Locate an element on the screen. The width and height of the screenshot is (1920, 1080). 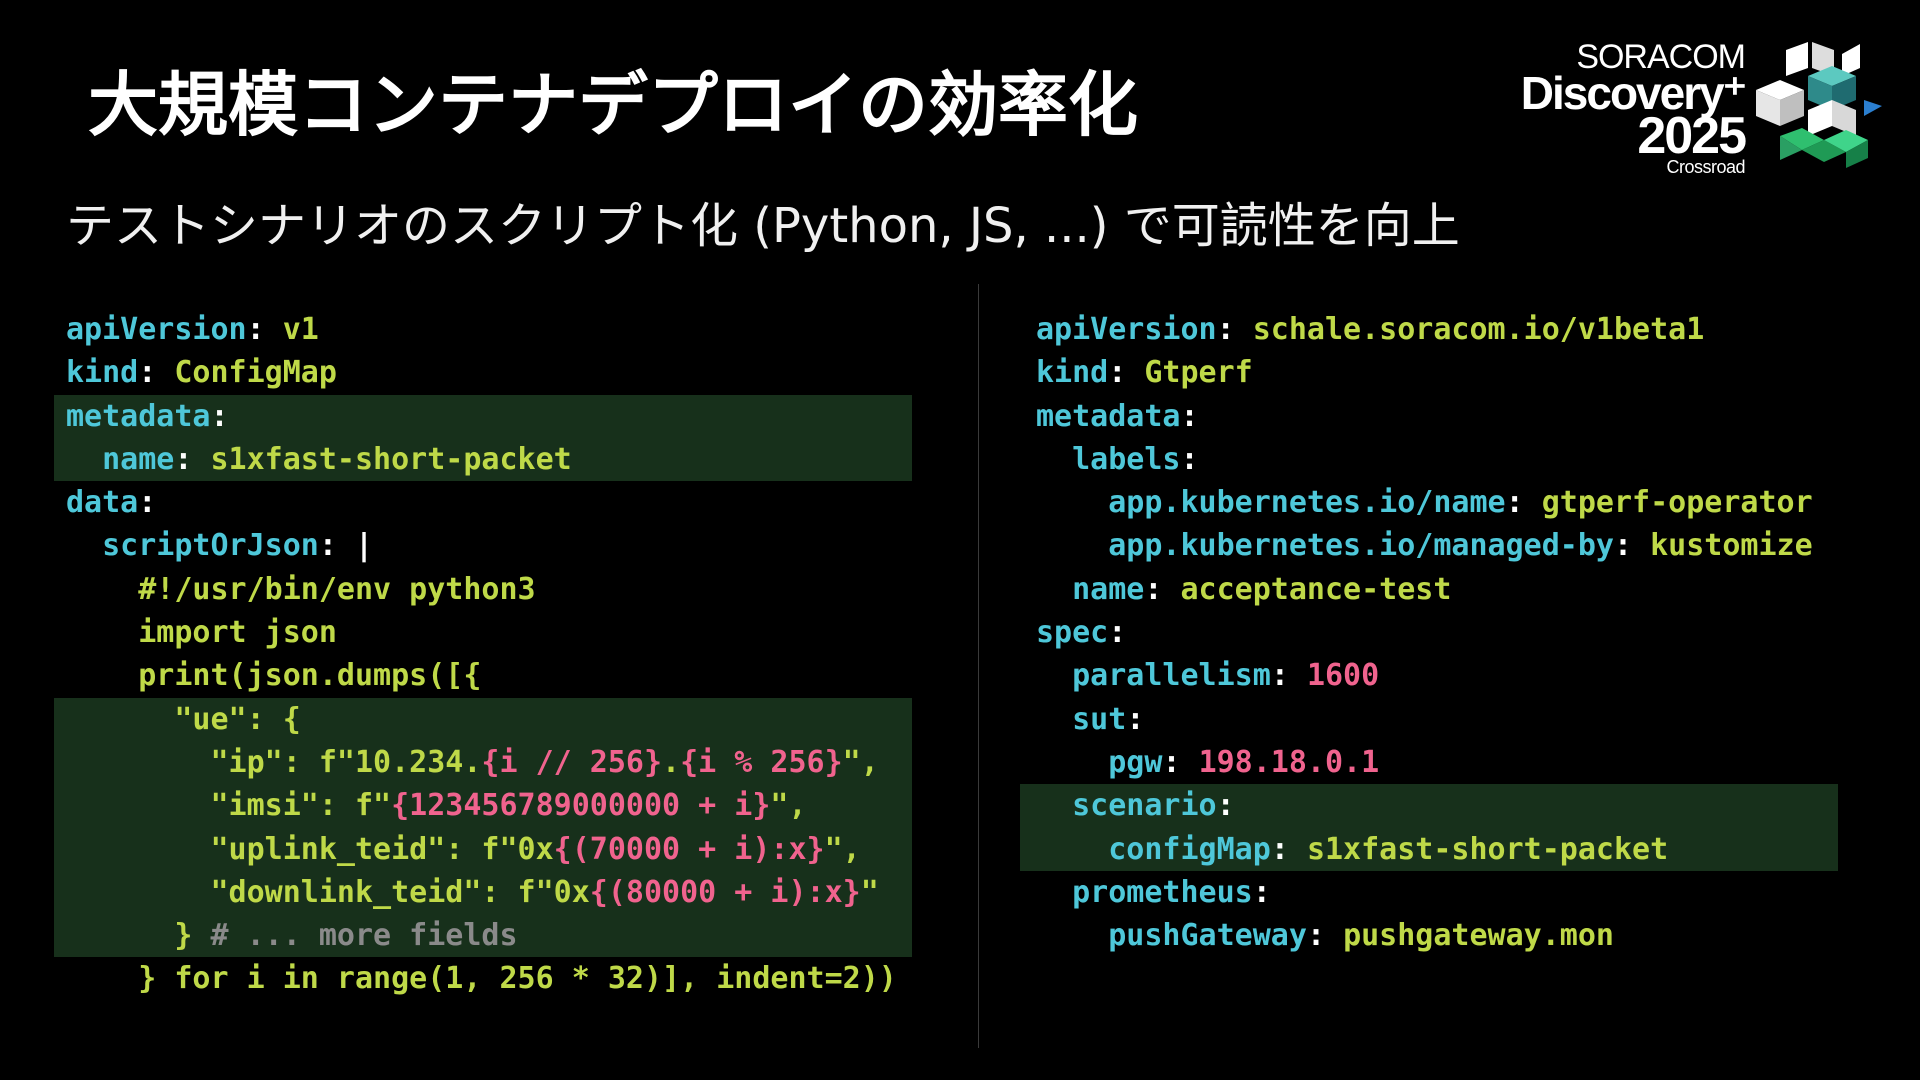
python-line: print(json.dumps([{ is located at coordinates (274, 676).